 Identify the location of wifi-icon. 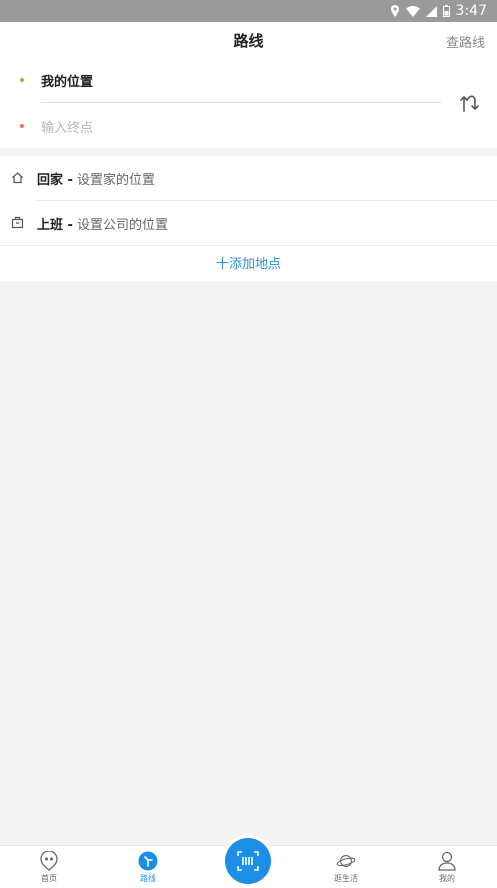
(412, 11).